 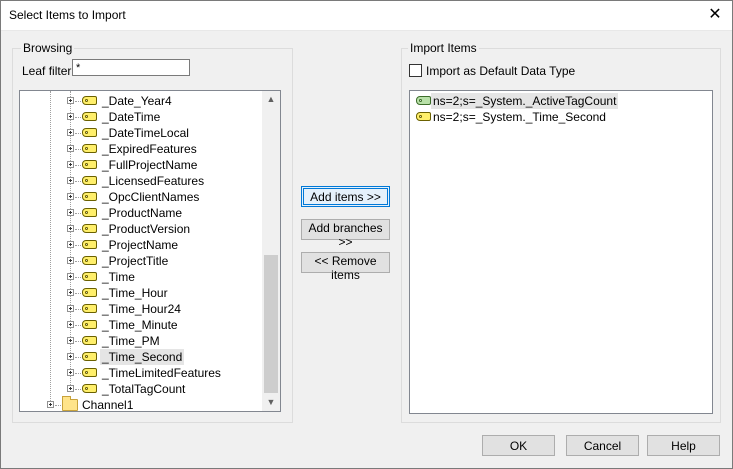 What do you see at coordinates (48, 71) in the screenshot?
I see `leaf-filter-label: Leaf filter:` at bounding box center [48, 71].